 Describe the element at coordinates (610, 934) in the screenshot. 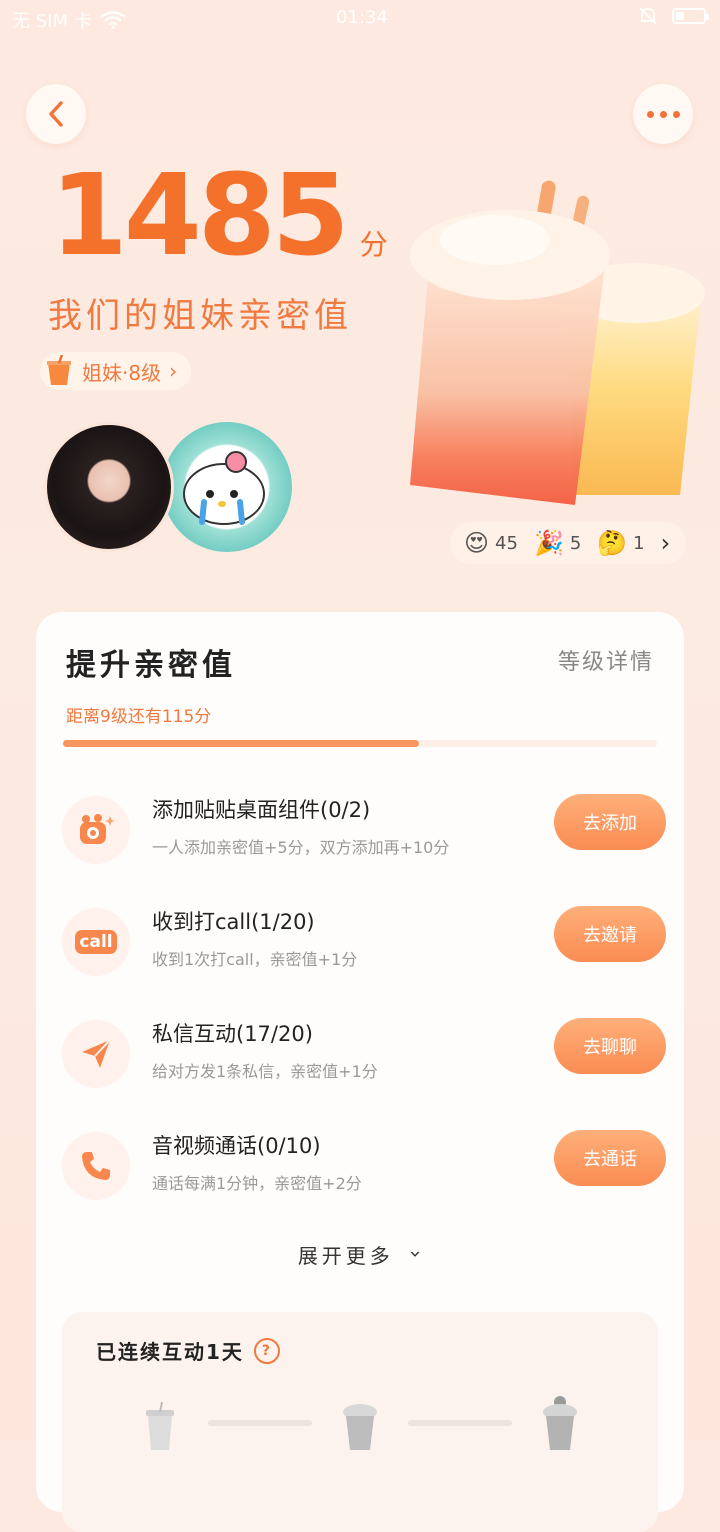

I see `go-invite-button: 去邀请` at that location.